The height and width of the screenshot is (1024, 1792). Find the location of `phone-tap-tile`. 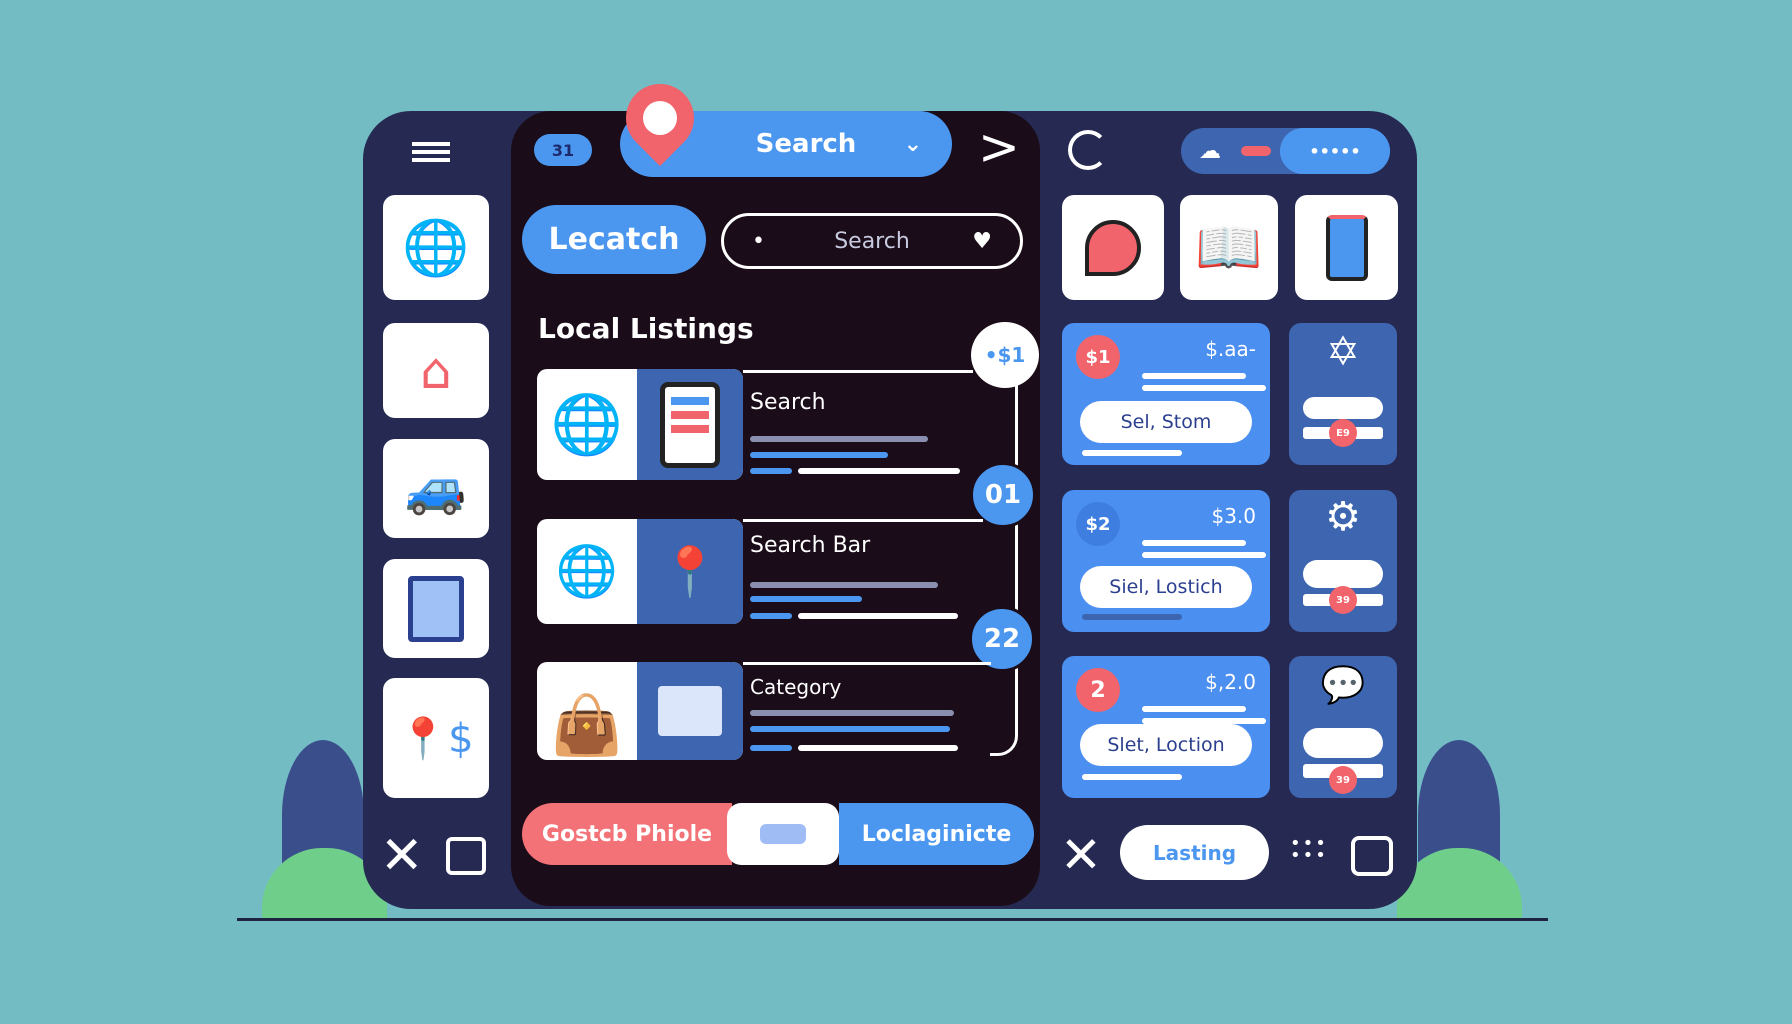

phone-tap-tile is located at coordinates (1346, 247).